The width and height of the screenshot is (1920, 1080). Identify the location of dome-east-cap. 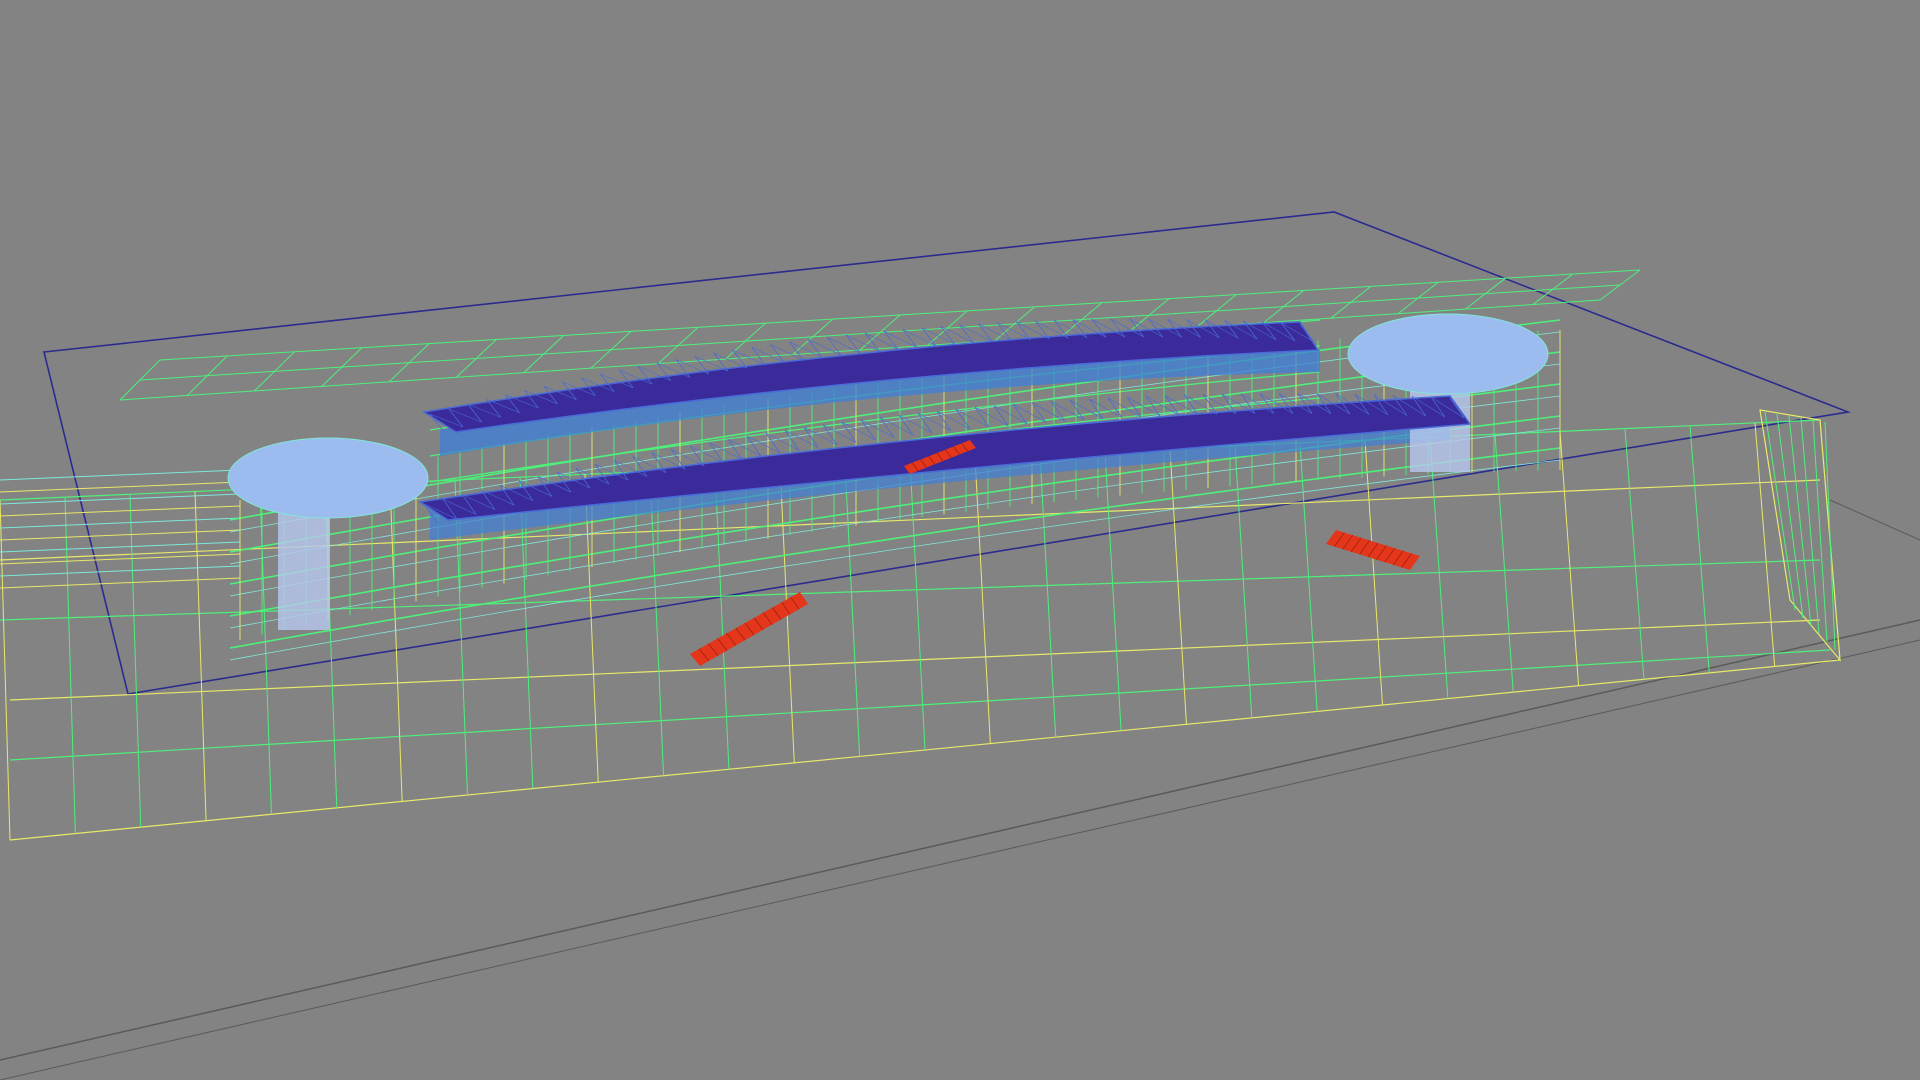
(1448, 354).